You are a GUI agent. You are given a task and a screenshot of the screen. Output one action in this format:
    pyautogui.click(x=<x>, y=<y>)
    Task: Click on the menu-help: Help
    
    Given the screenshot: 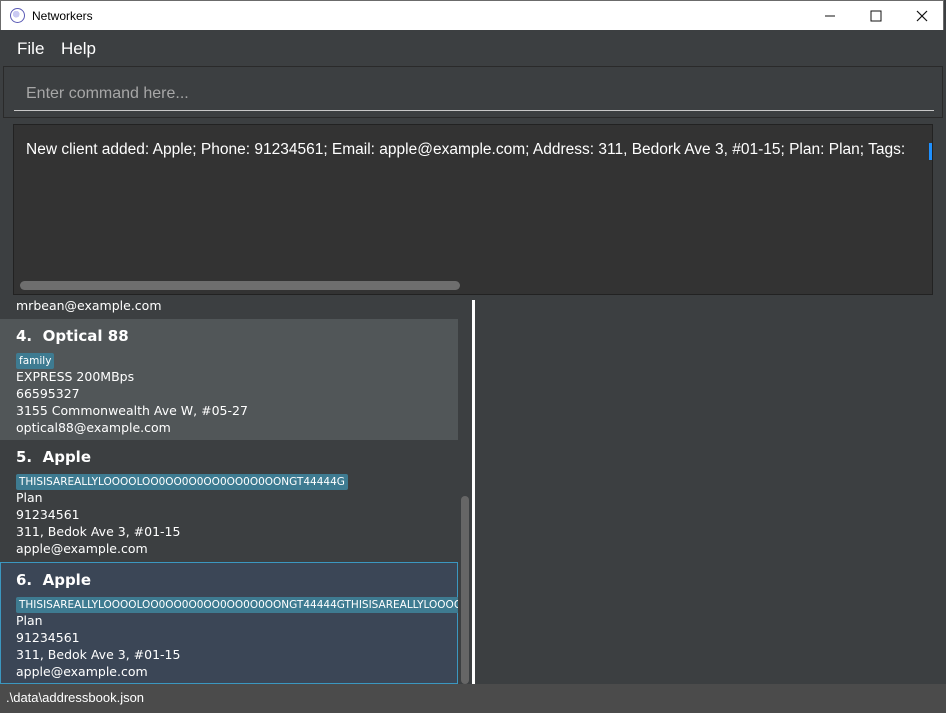 What is the action you would take?
    pyautogui.click(x=78, y=49)
    